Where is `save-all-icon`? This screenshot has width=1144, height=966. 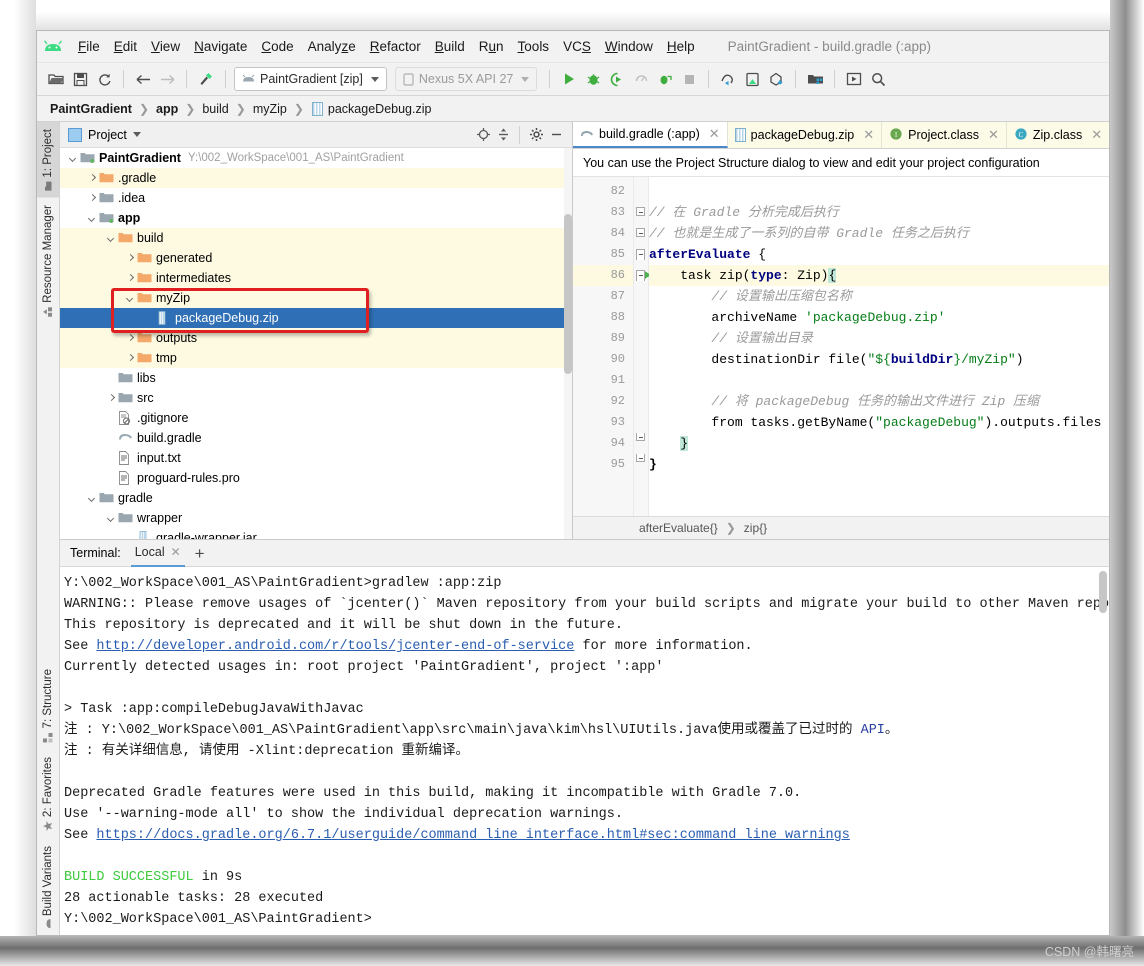
save-all-icon is located at coordinates (80, 79).